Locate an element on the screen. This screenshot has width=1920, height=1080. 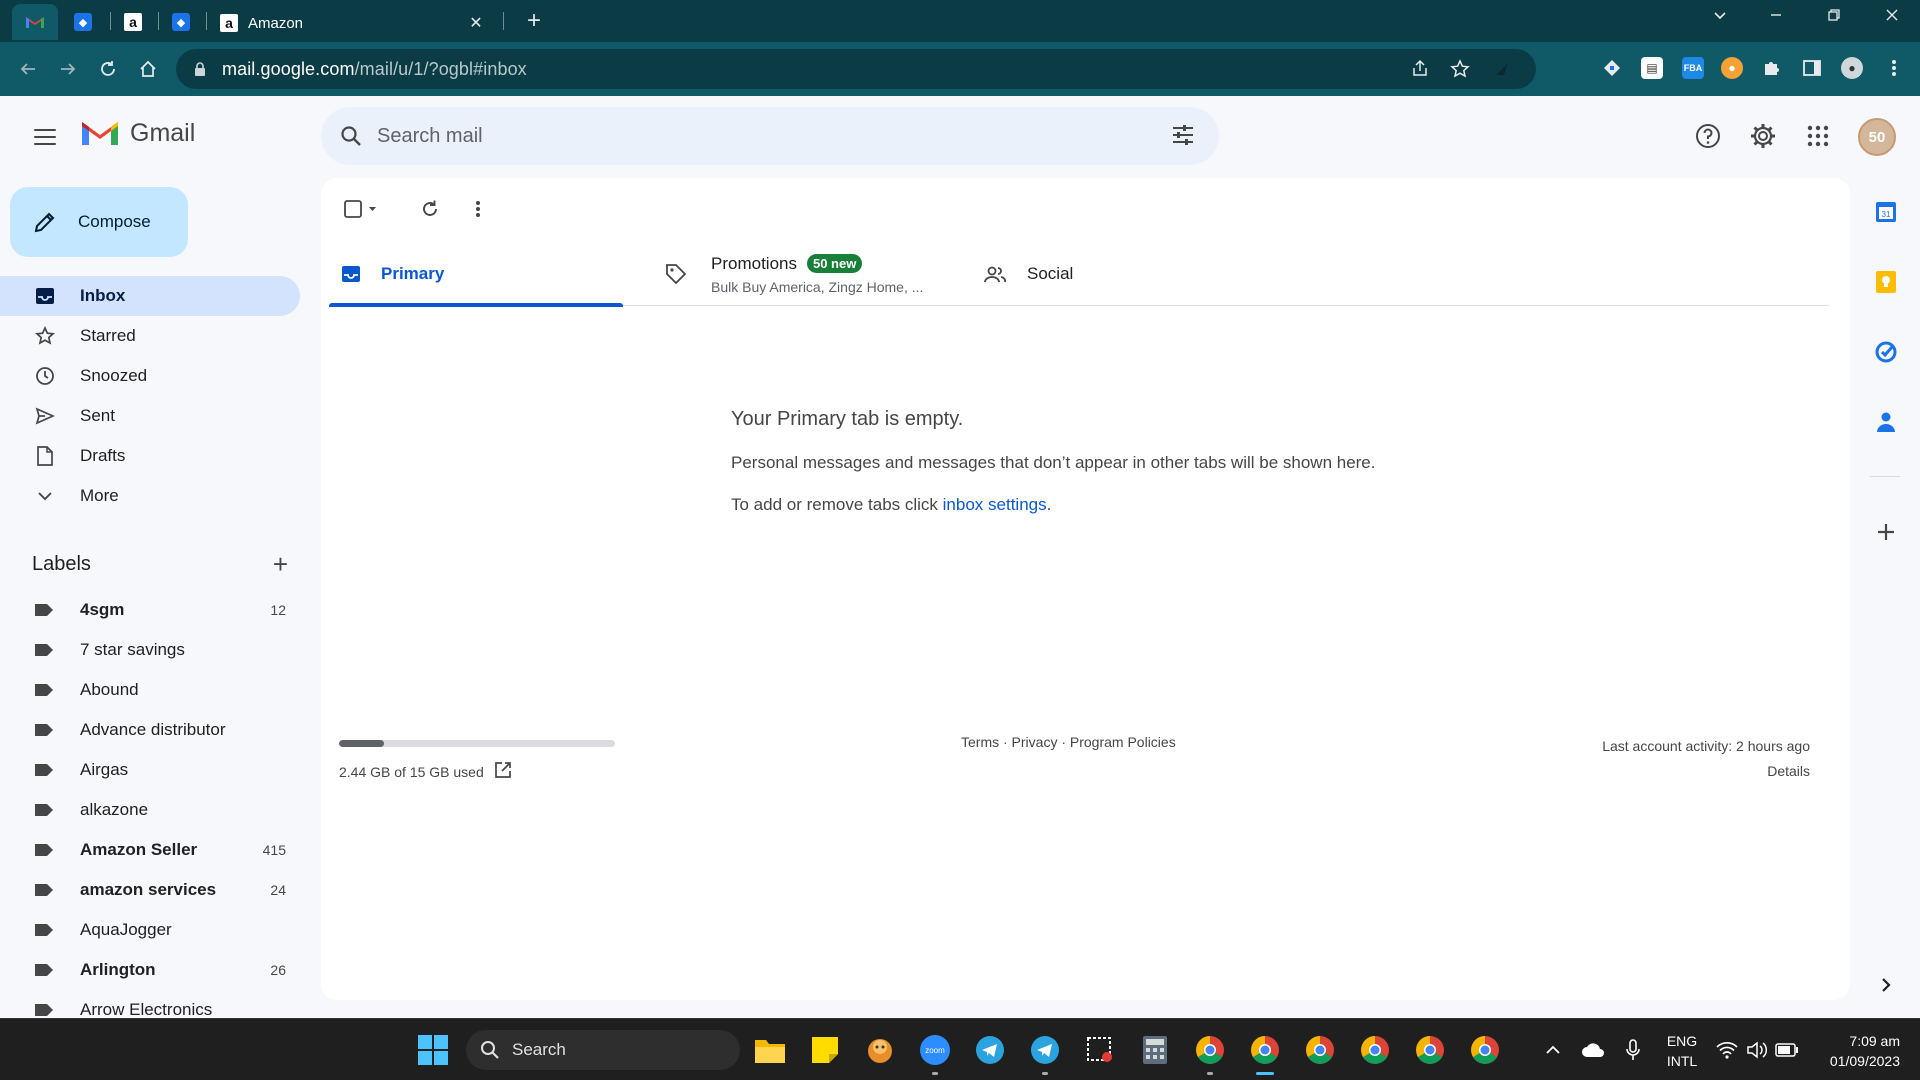
tab-amazon: a Amazon ✕ is located at coordinates (353, 23).